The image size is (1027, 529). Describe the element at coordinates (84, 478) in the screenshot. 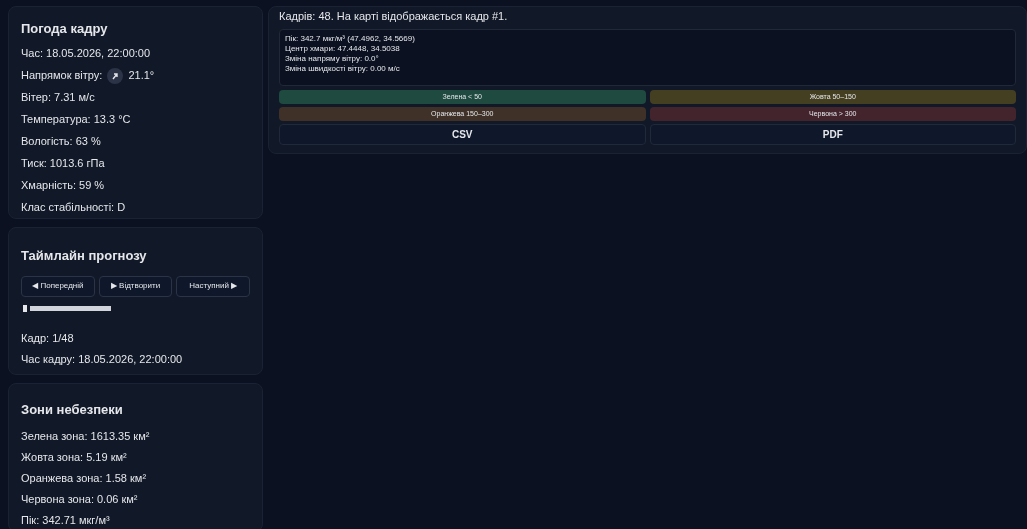

I see `zone-line: Оранжева зона: 1.58 км²` at that location.